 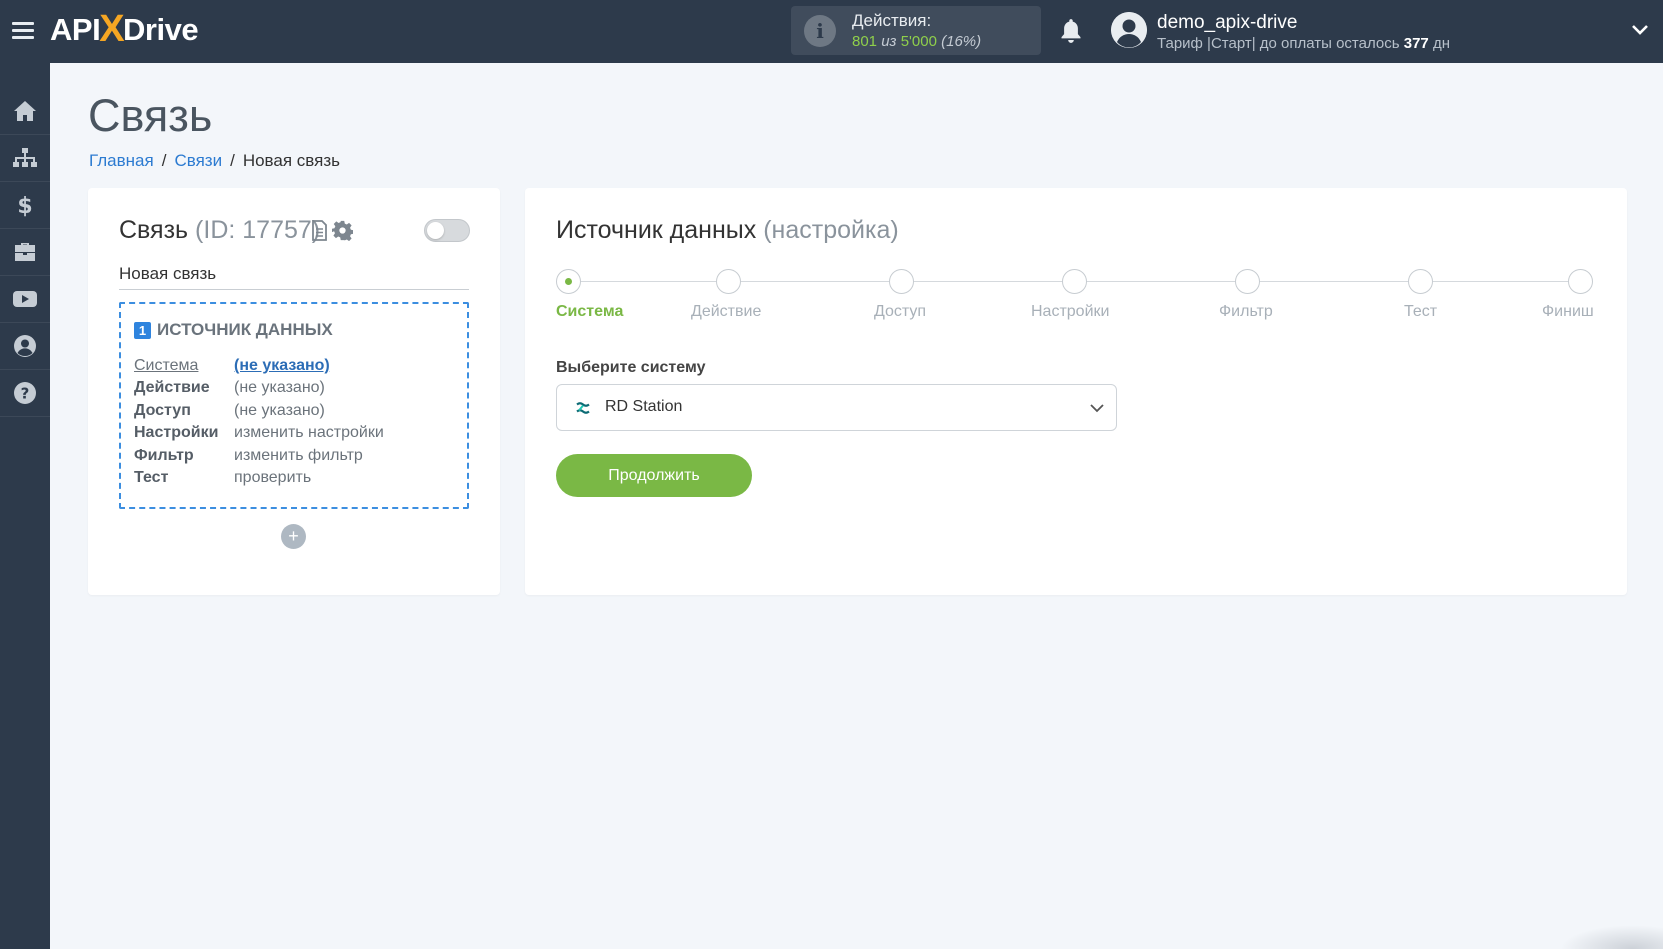 I want to click on breadcrumb-current: Новая связь, so click(x=291, y=160).